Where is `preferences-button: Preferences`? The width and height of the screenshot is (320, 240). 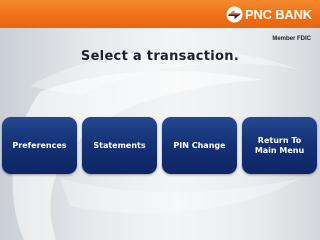
preferences-button: Preferences is located at coordinates (39, 145).